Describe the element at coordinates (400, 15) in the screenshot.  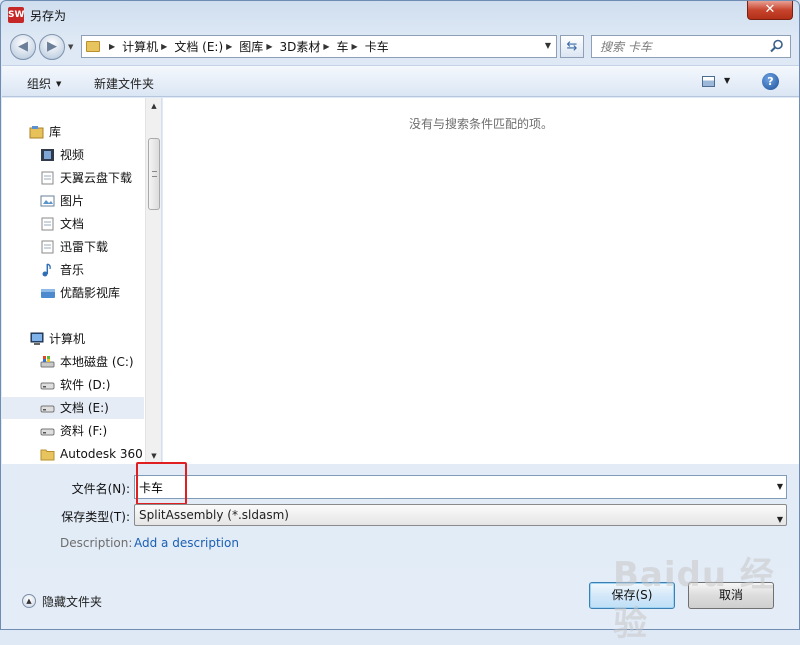
I see `title-bar: SW 另存为 ✕` at that location.